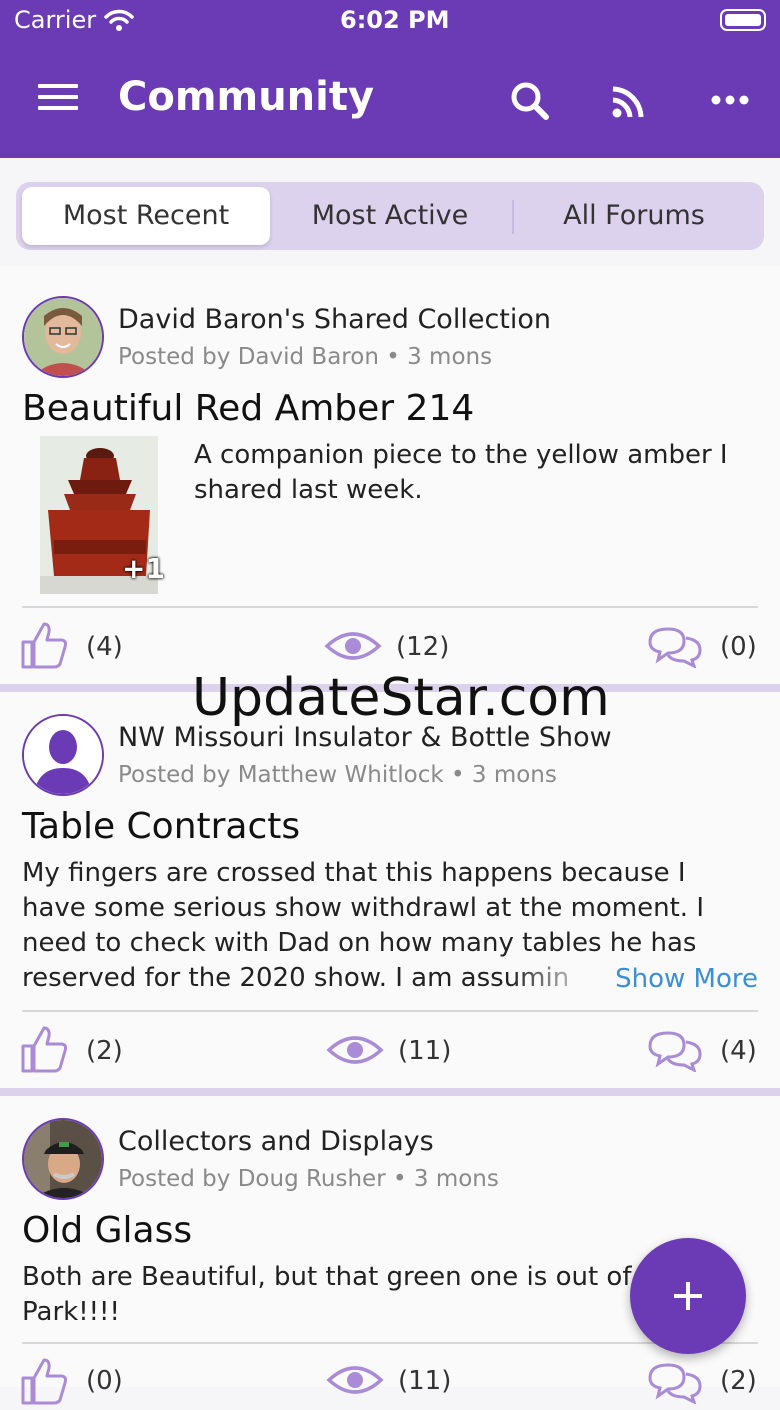  Describe the element at coordinates (730, 101) in the screenshot. I see `more-options-icon` at that location.